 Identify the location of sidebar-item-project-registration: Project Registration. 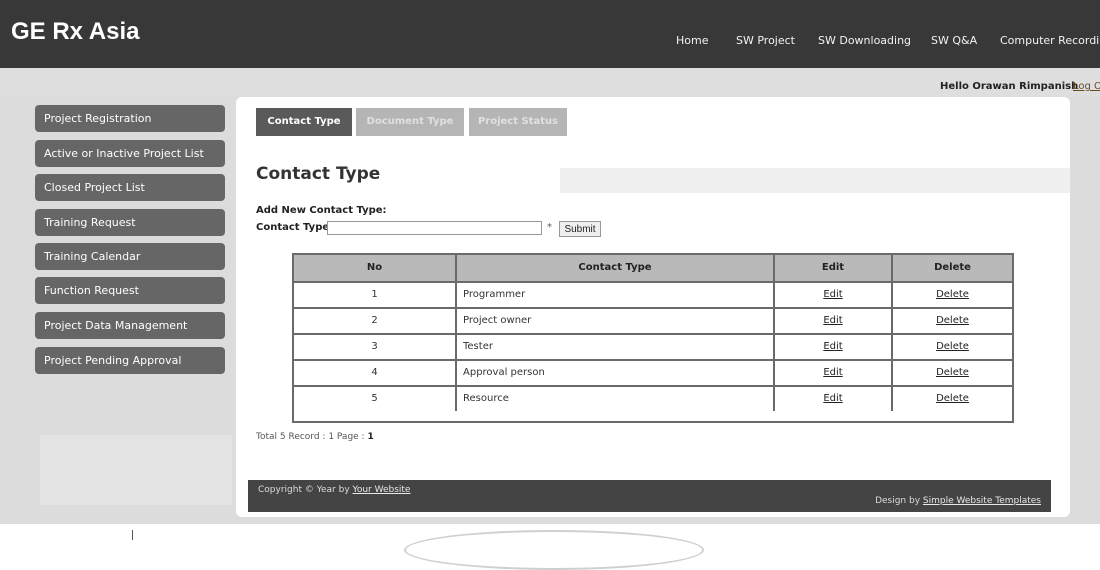
(130, 118).